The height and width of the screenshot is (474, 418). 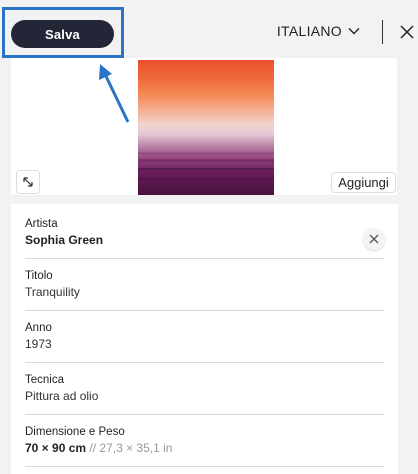 I want to click on close-icon, so click(x=407, y=32).